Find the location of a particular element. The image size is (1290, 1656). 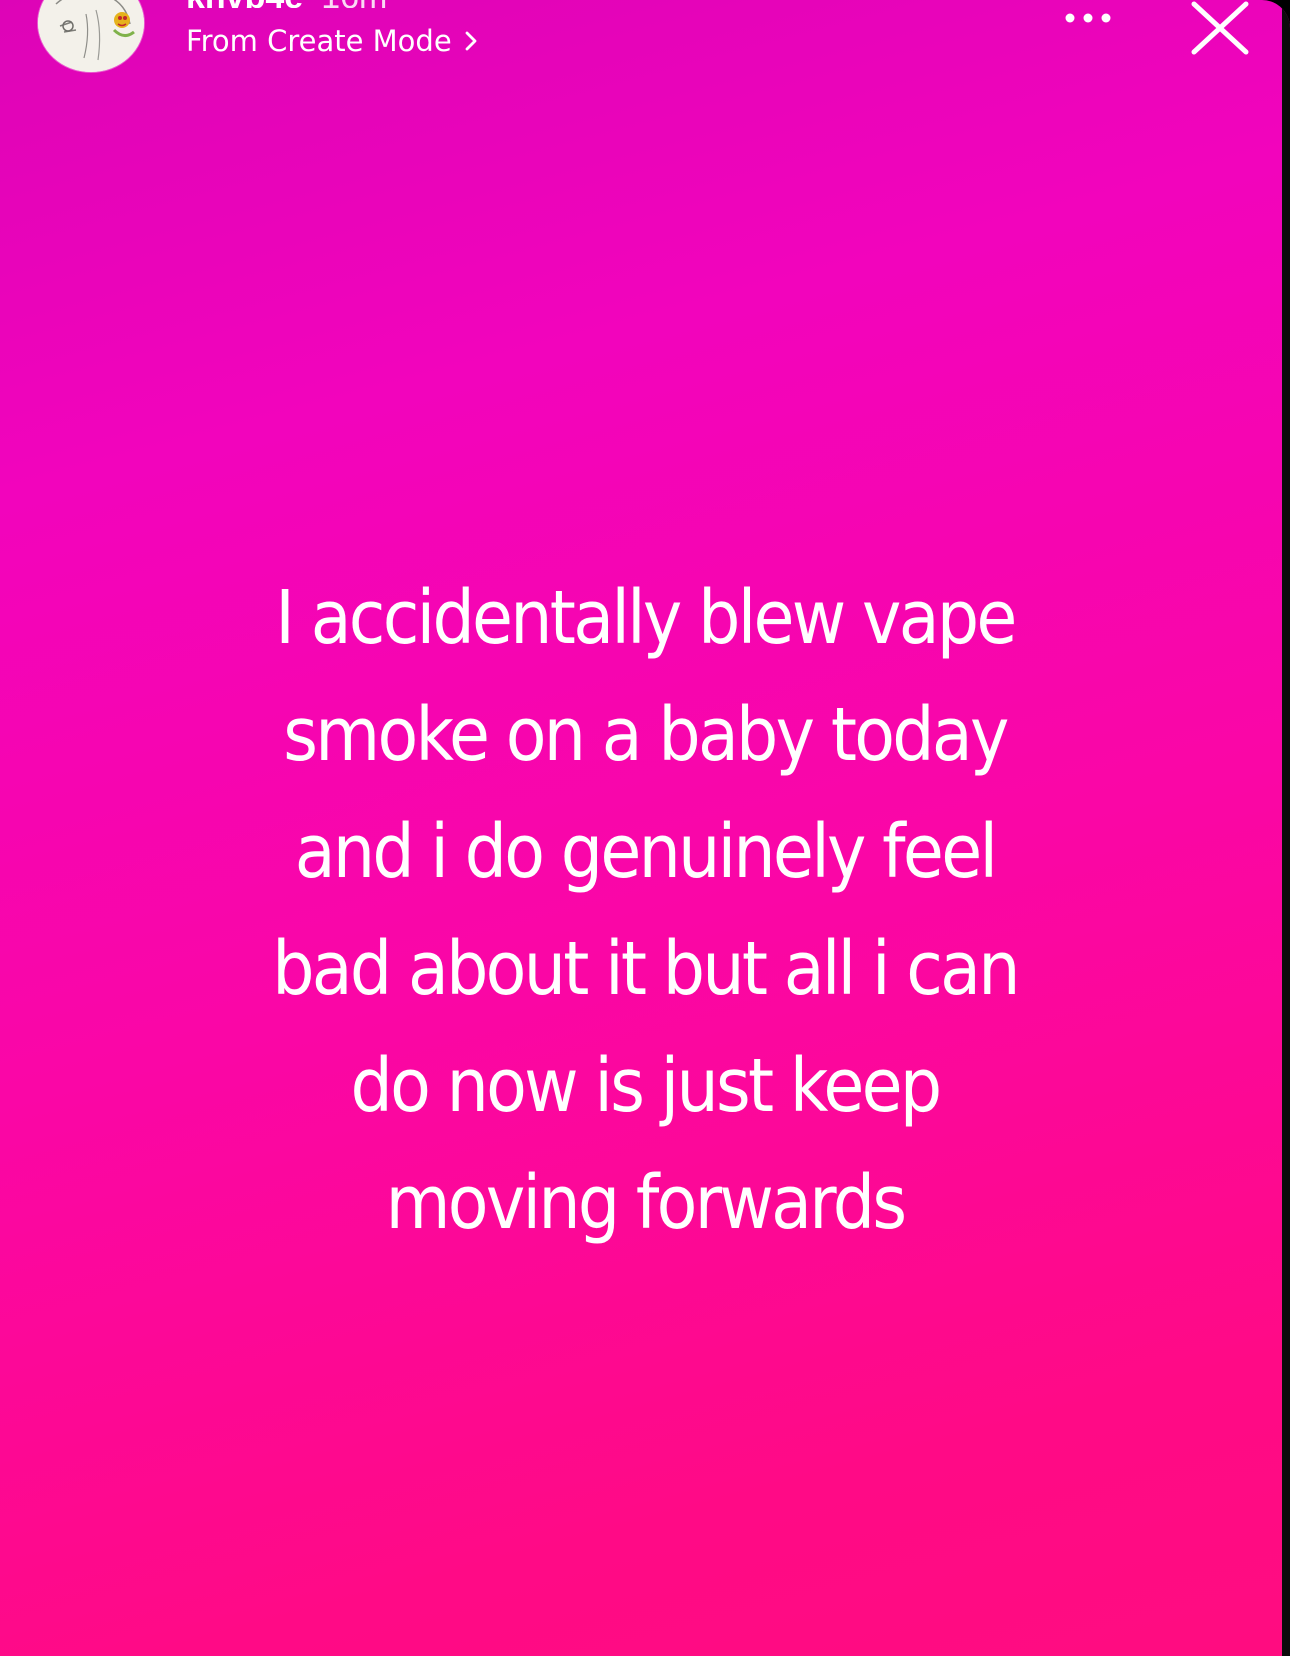

avatar-drawing-icon is located at coordinates (91, 36).